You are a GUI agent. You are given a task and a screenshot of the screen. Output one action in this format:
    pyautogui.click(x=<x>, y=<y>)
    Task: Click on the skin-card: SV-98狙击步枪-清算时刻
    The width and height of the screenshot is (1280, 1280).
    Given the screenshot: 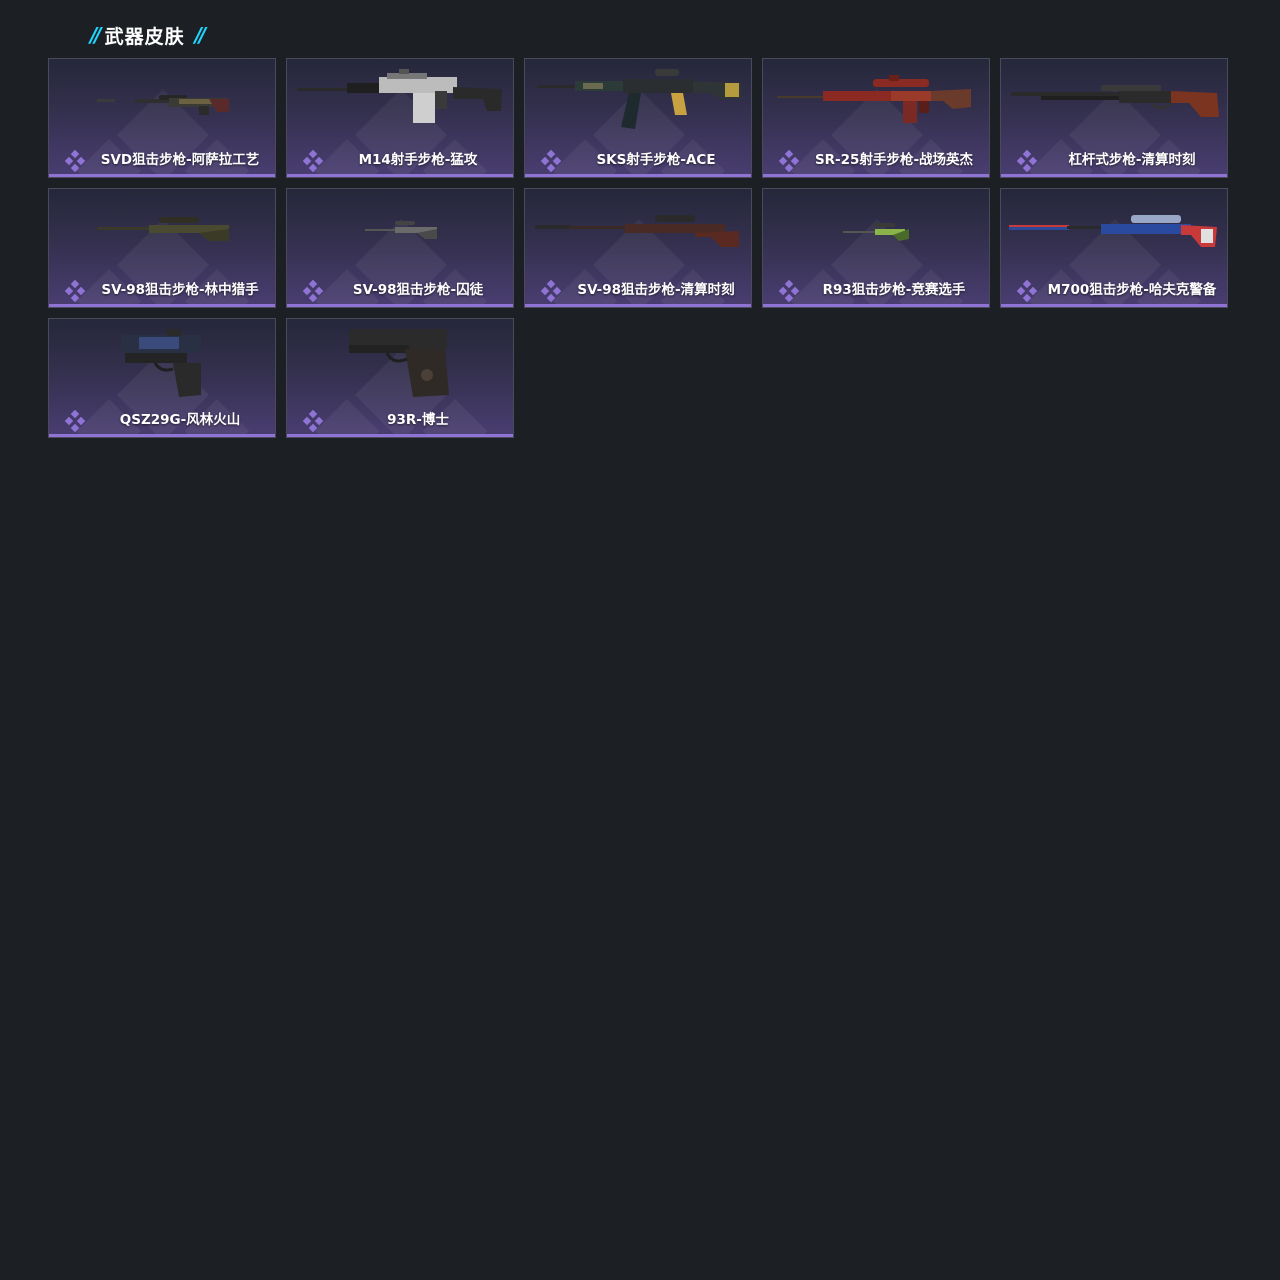 What is the action you would take?
    pyautogui.click(x=638, y=248)
    